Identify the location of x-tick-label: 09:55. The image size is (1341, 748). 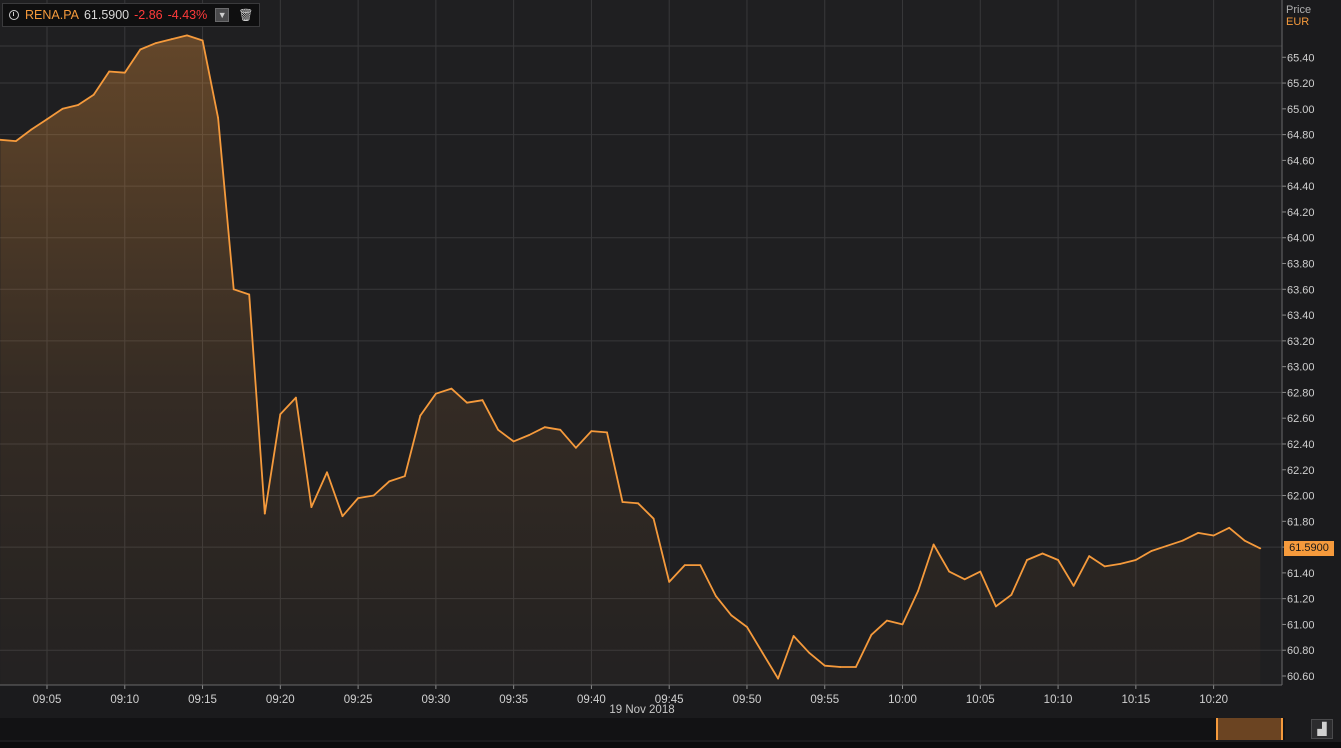
(824, 700).